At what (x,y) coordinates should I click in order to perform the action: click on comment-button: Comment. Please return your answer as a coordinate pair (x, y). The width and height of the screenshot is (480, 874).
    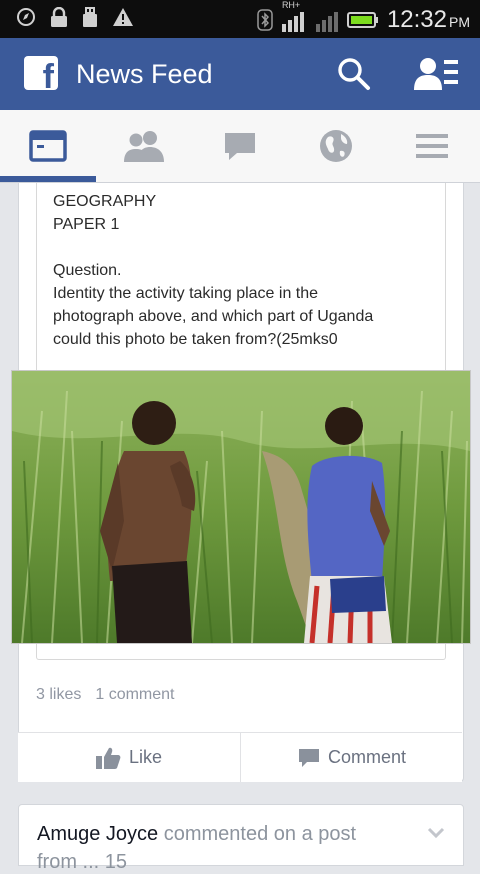
    Looking at the image, I should click on (351, 757).